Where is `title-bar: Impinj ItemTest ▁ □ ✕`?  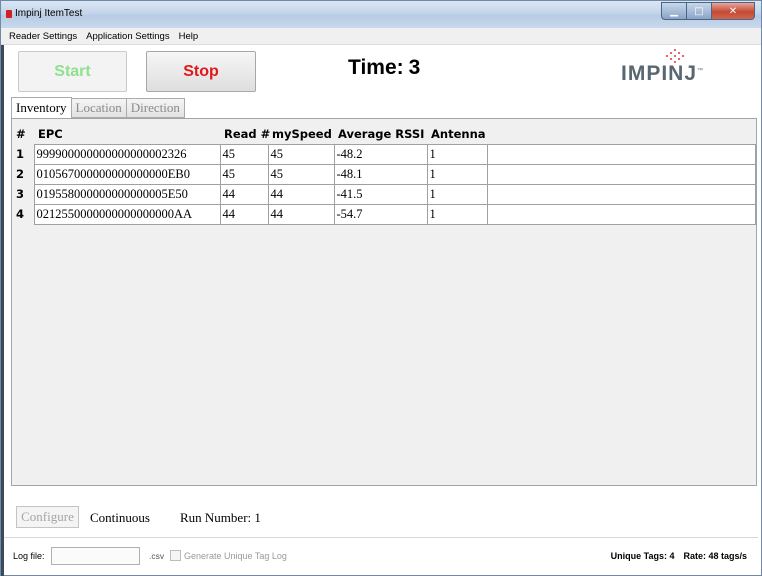
title-bar: Impinj ItemTest ▁ □ ✕ is located at coordinates (381, 14).